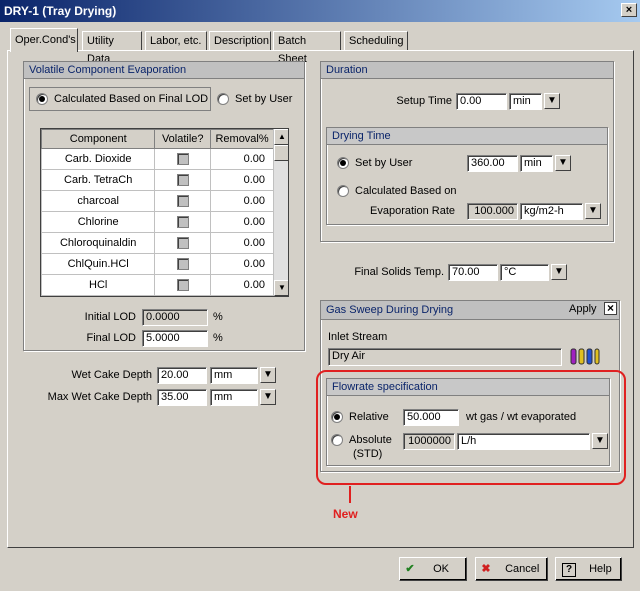  What do you see at coordinates (98, 201) in the screenshot?
I see `component-name: charcoal` at bounding box center [98, 201].